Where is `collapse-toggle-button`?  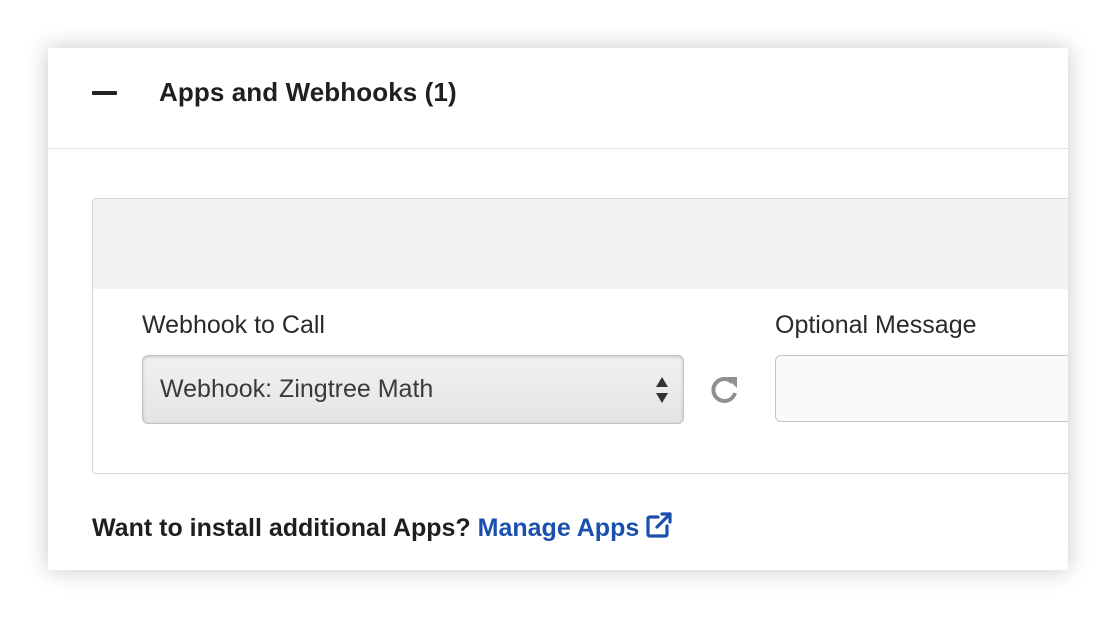 collapse-toggle-button is located at coordinates (104, 93).